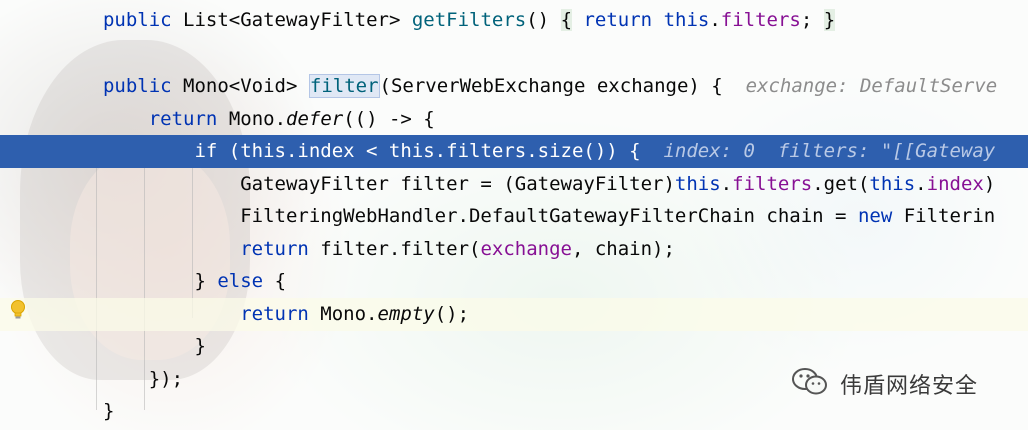 The image size is (1028, 430). I want to click on code-line-7: return filter.filter(exchange, chain);, so click(514, 249).